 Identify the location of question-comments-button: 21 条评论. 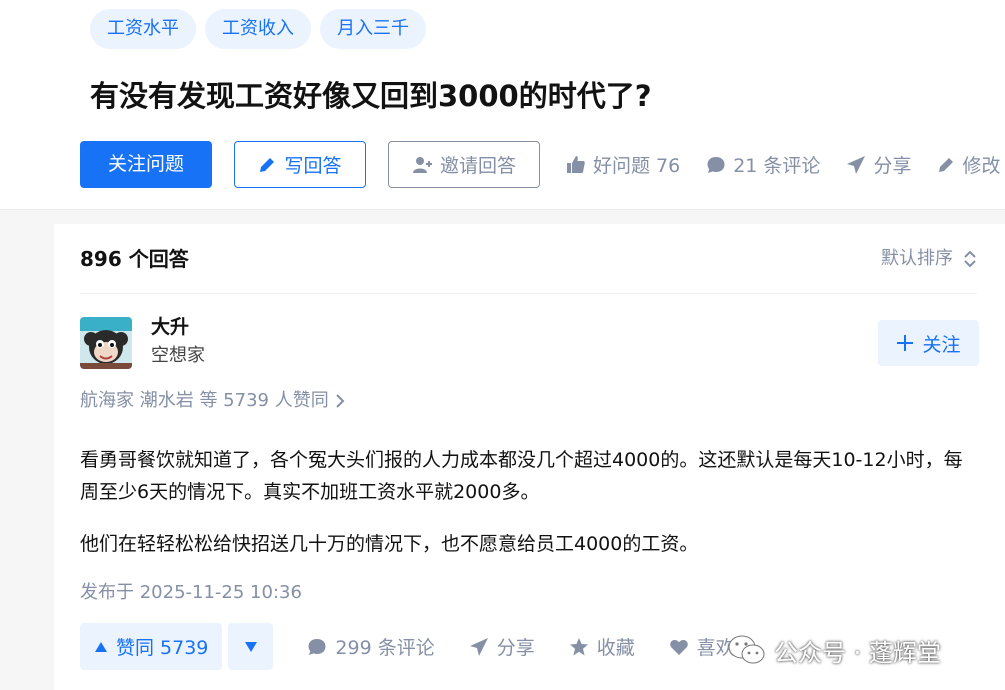
(763, 164).